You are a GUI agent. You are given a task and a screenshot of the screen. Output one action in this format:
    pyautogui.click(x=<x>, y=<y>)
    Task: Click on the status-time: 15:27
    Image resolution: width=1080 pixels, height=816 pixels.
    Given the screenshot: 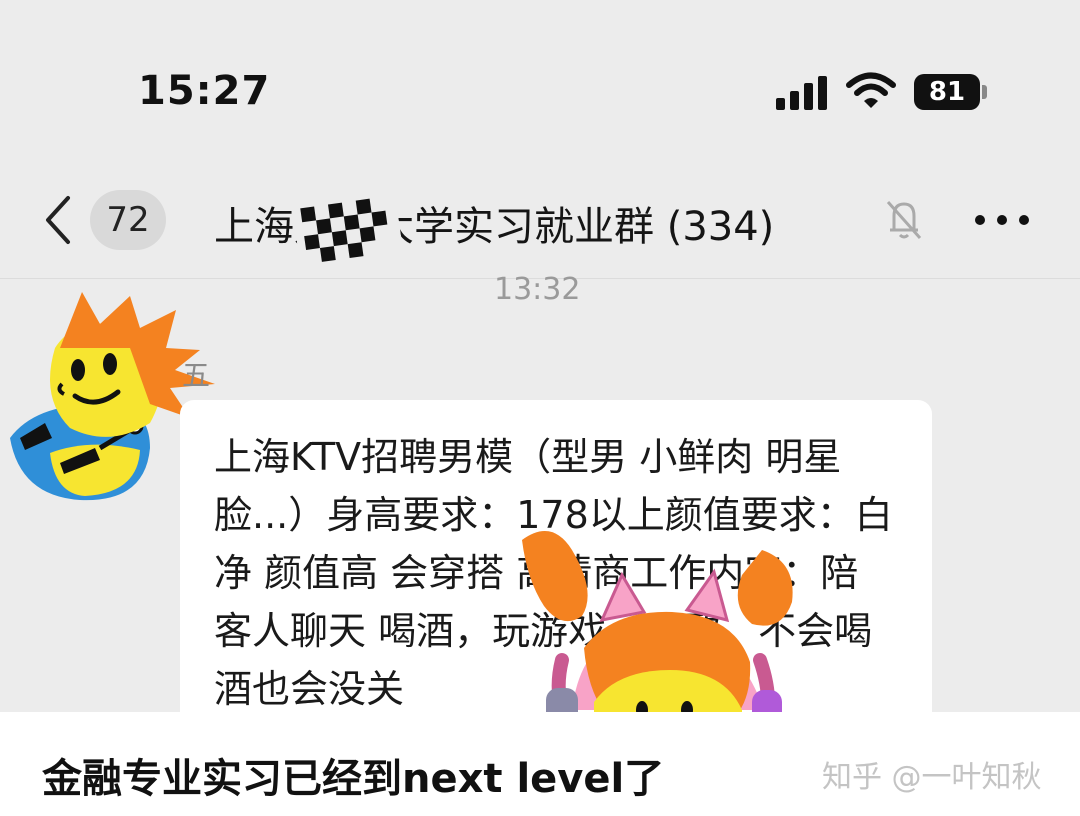 What is the action you would take?
    pyautogui.click(x=204, y=91)
    